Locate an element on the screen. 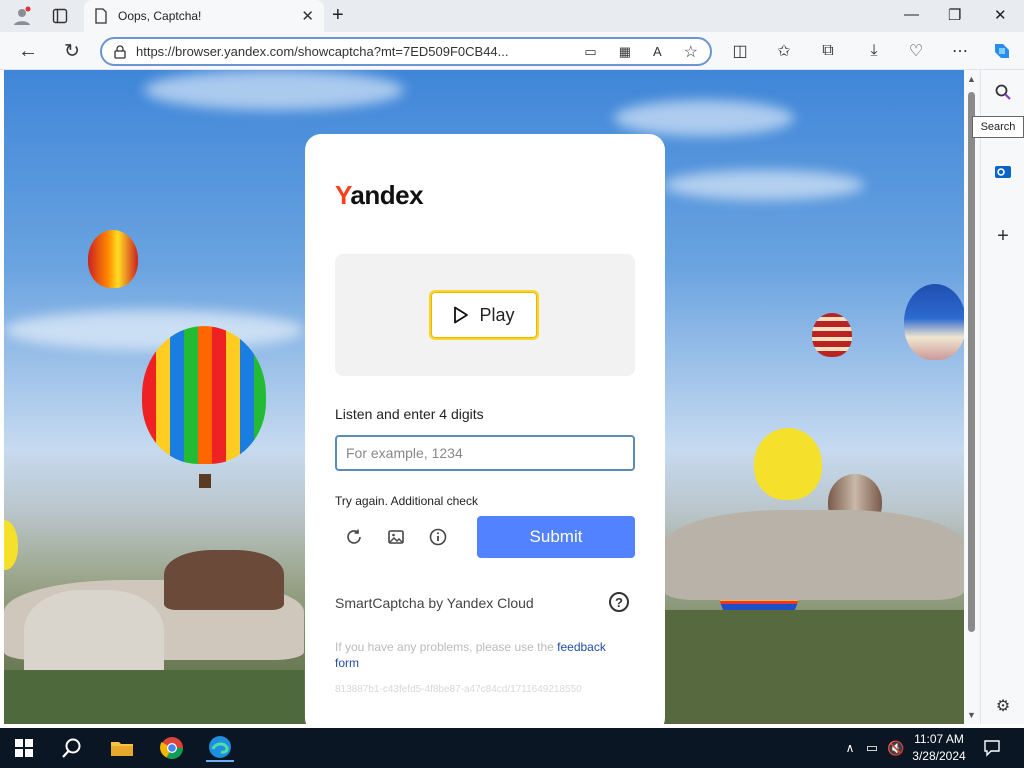 The width and height of the screenshot is (1024, 768). outlook-icon is located at coordinates (1003, 172).